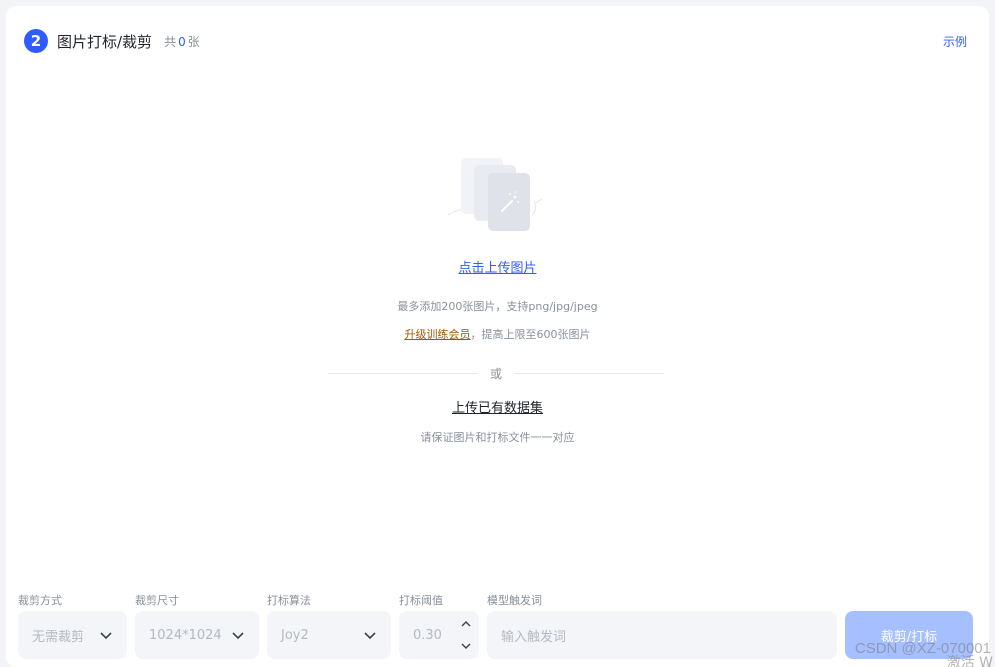  I want to click on crop-method-label: 裁剪方式, so click(40, 600).